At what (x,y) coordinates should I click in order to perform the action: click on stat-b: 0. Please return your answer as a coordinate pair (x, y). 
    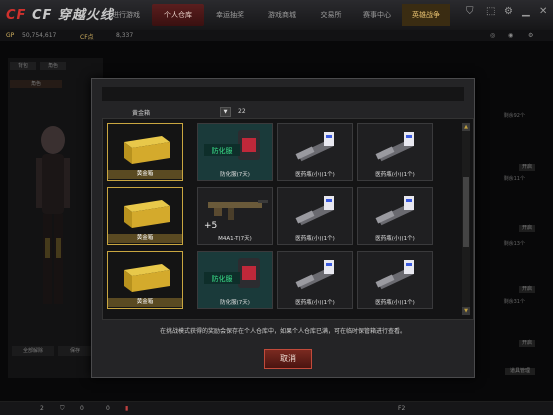
    Looking at the image, I should click on (82, 408).